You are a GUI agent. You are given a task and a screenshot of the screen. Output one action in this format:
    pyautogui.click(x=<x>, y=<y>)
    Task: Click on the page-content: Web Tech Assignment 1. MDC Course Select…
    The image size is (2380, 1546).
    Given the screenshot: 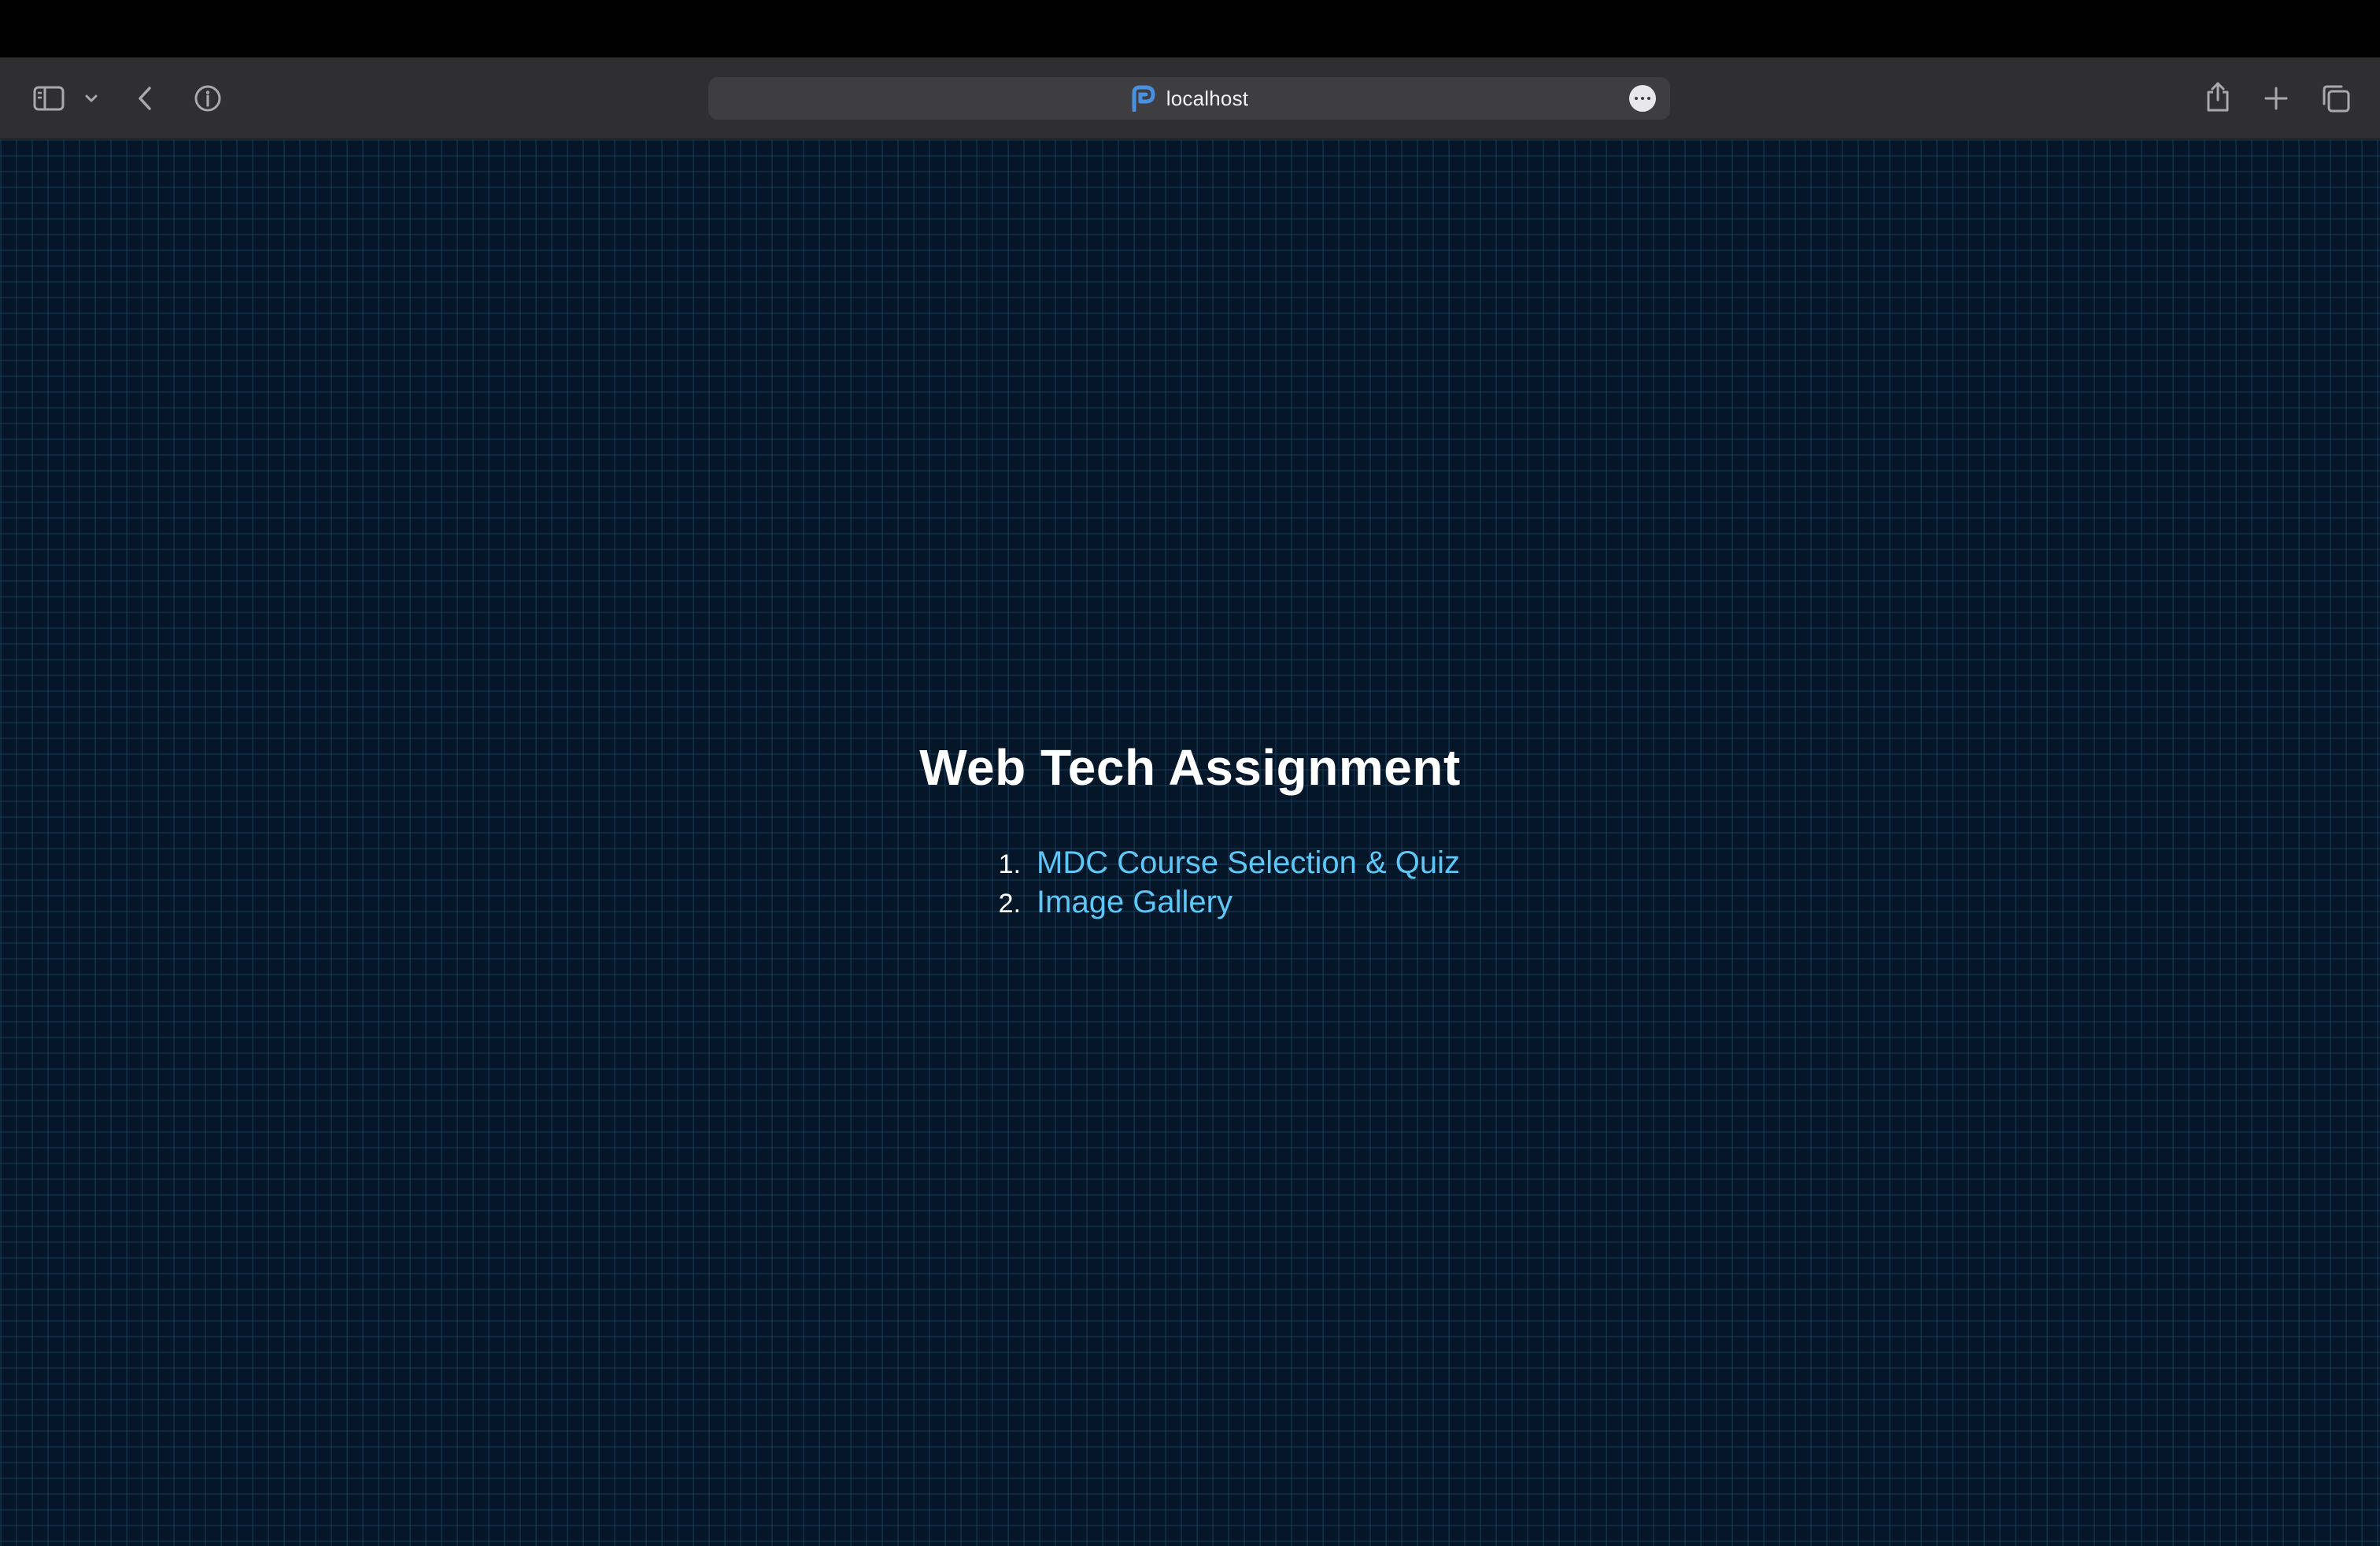 What is the action you would take?
    pyautogui.click(x=1190, y=831)
    